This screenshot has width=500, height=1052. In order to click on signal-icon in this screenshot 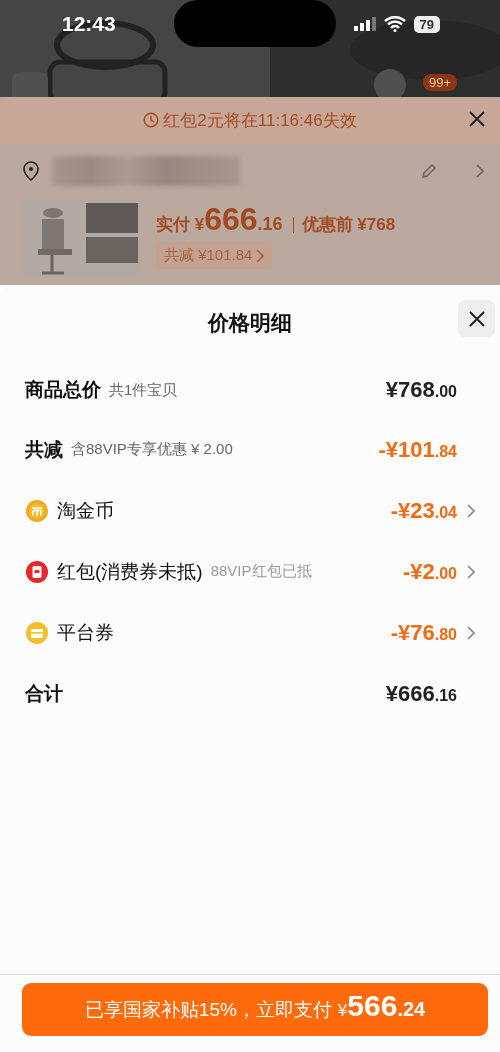, I will do `click(364, 24)`.